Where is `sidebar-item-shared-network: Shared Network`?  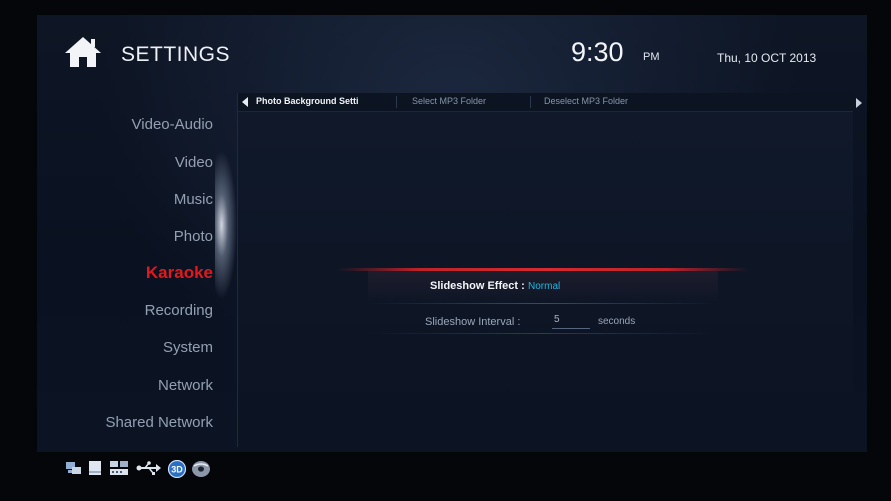 sidebar-item-shared-network: Shared Network is located at coordinates (159, 422).